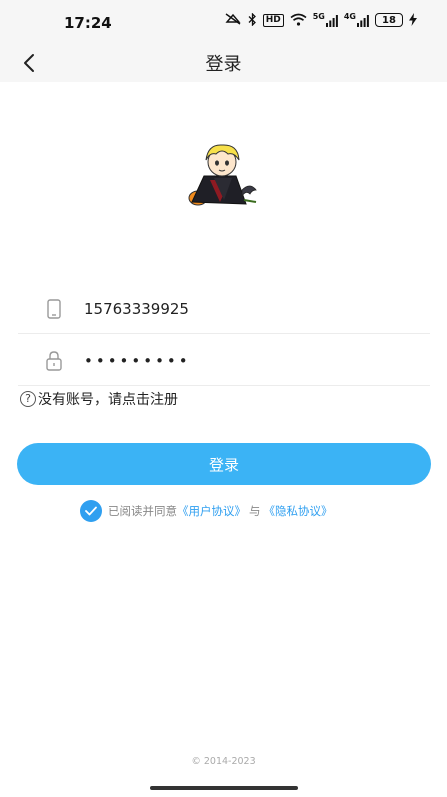  I want to click on charging-icon, so click(413, 20).